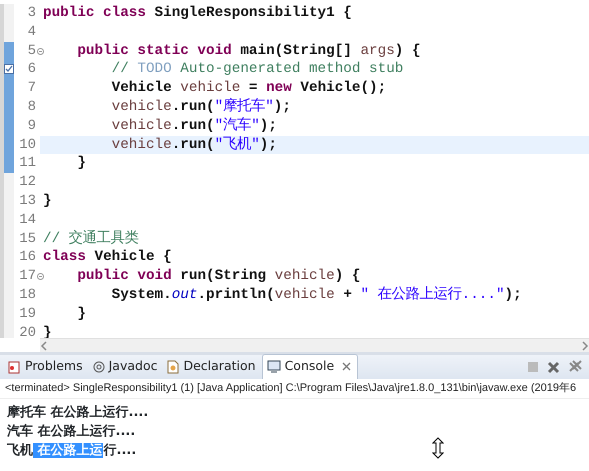  What do you see at coordinates (193, 126) in the screenshot?
I see `code-line: vehicle.run("汽车");` at bounding box center [193, 126].